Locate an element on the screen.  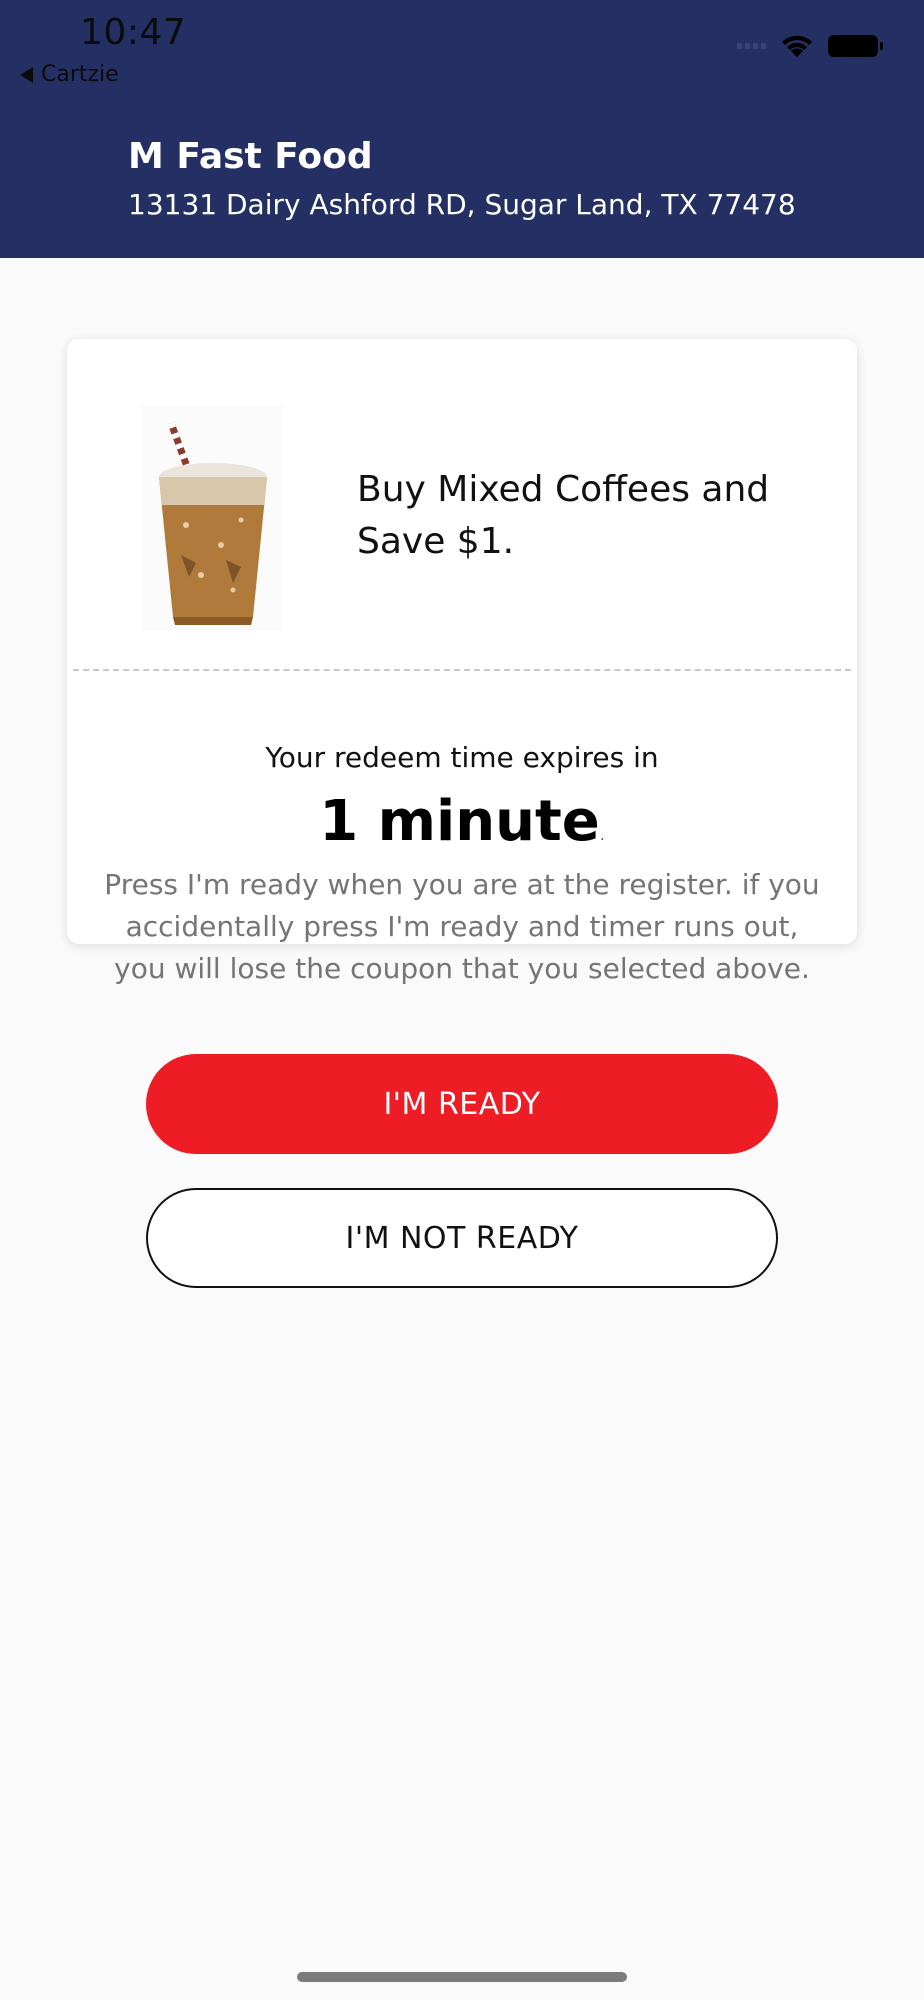
expire-value: 1 minute. is located at coordinates (462, 821).